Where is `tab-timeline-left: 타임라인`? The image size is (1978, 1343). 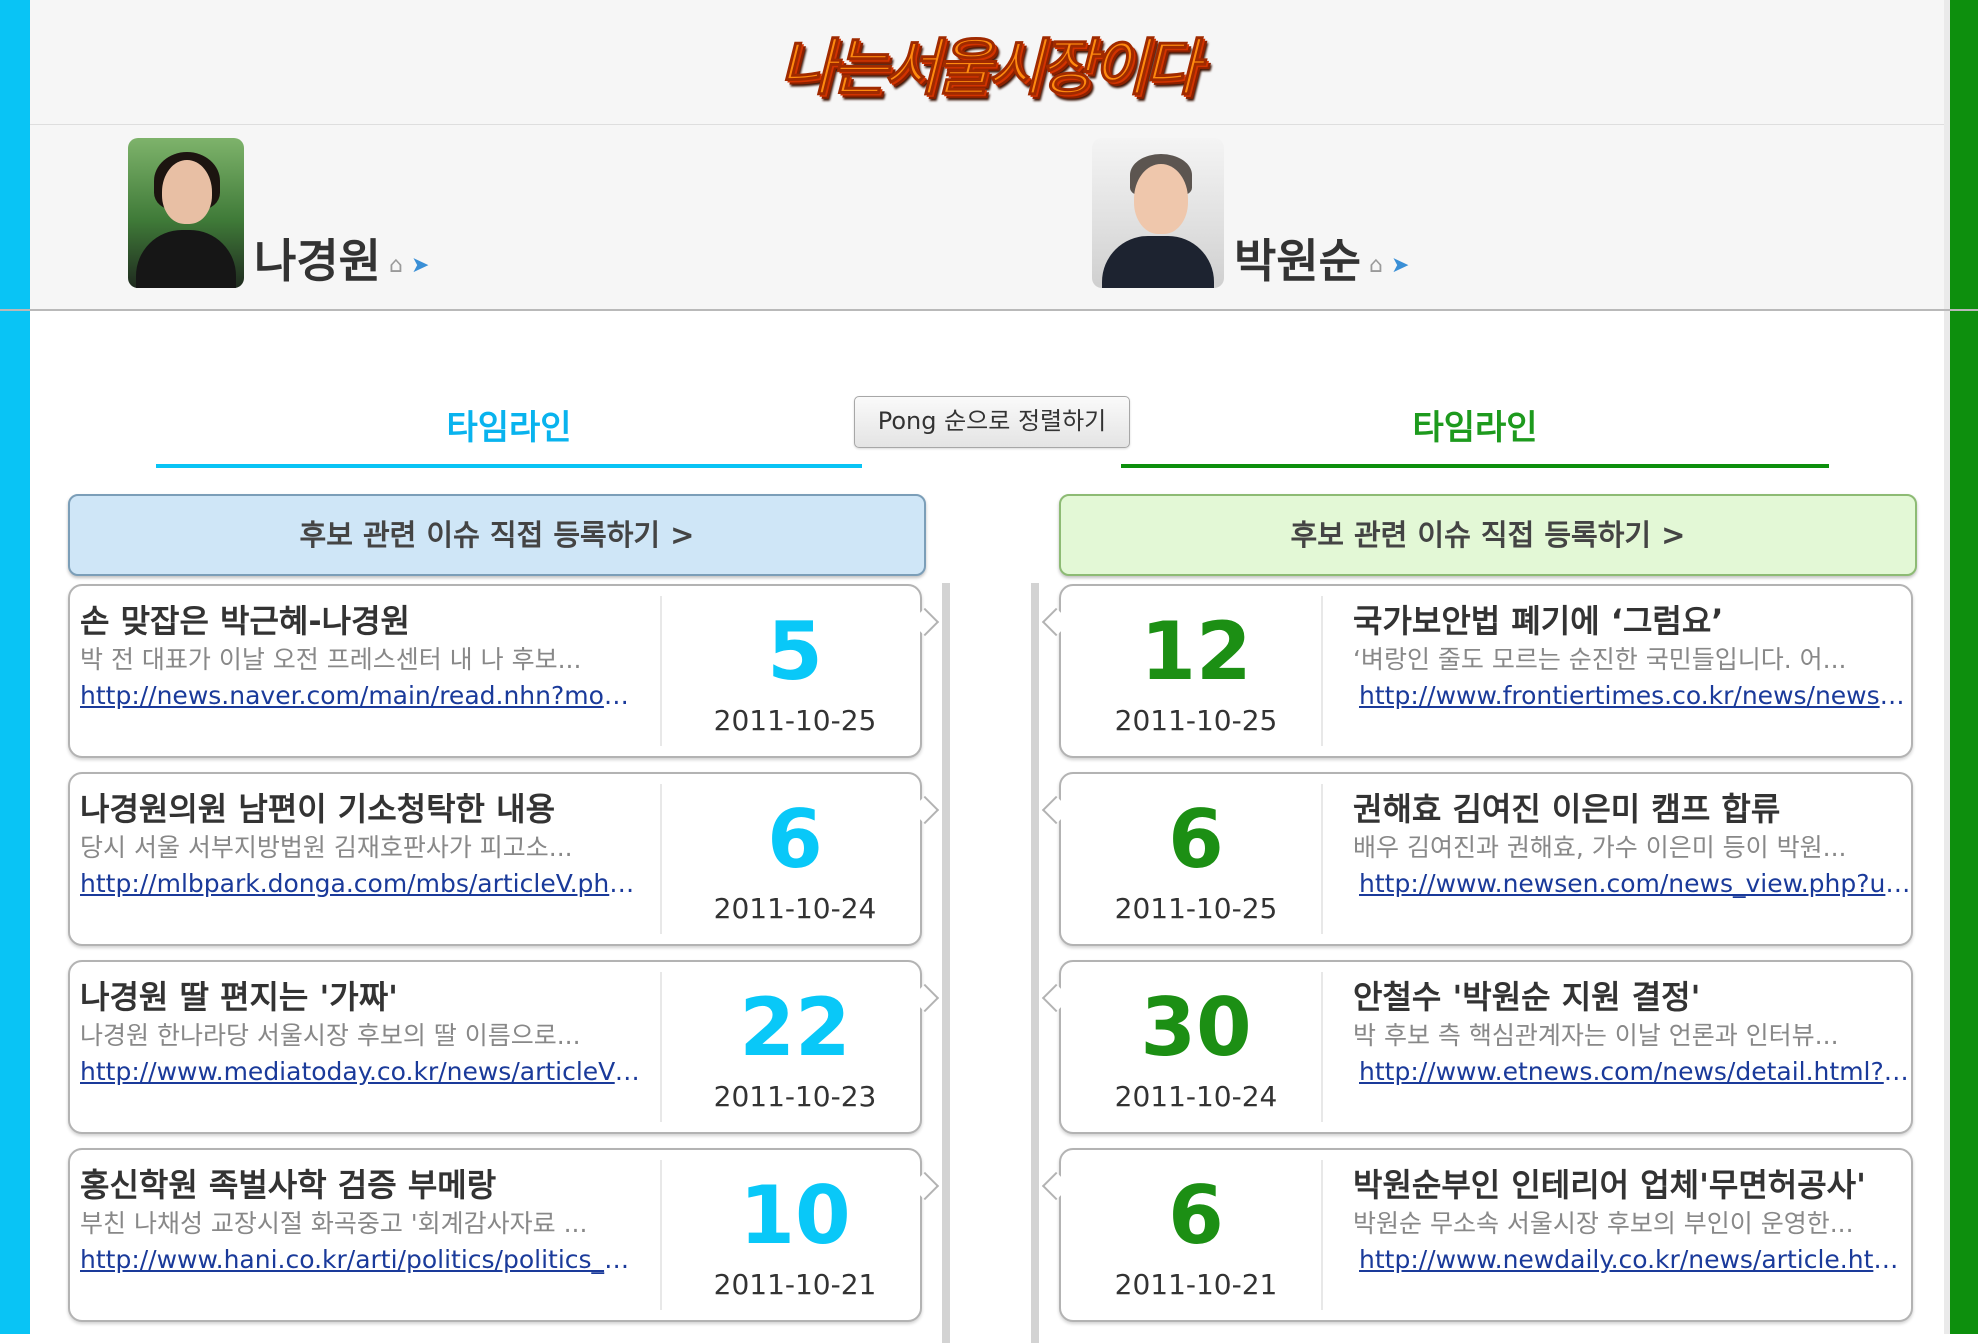
tab-timeline-left: 타임라인 is located at coordinates (509, 433).